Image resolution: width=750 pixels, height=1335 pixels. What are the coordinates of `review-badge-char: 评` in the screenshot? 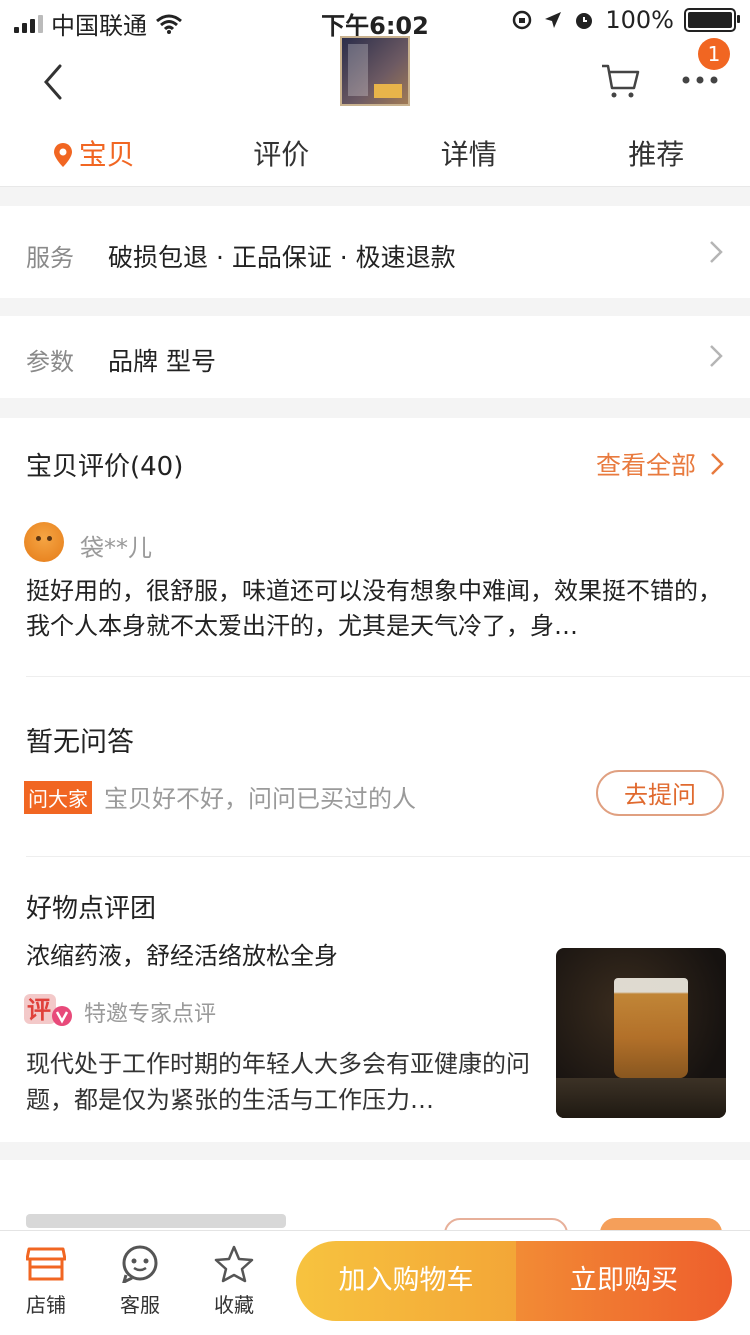 It's located at (39, 1010).